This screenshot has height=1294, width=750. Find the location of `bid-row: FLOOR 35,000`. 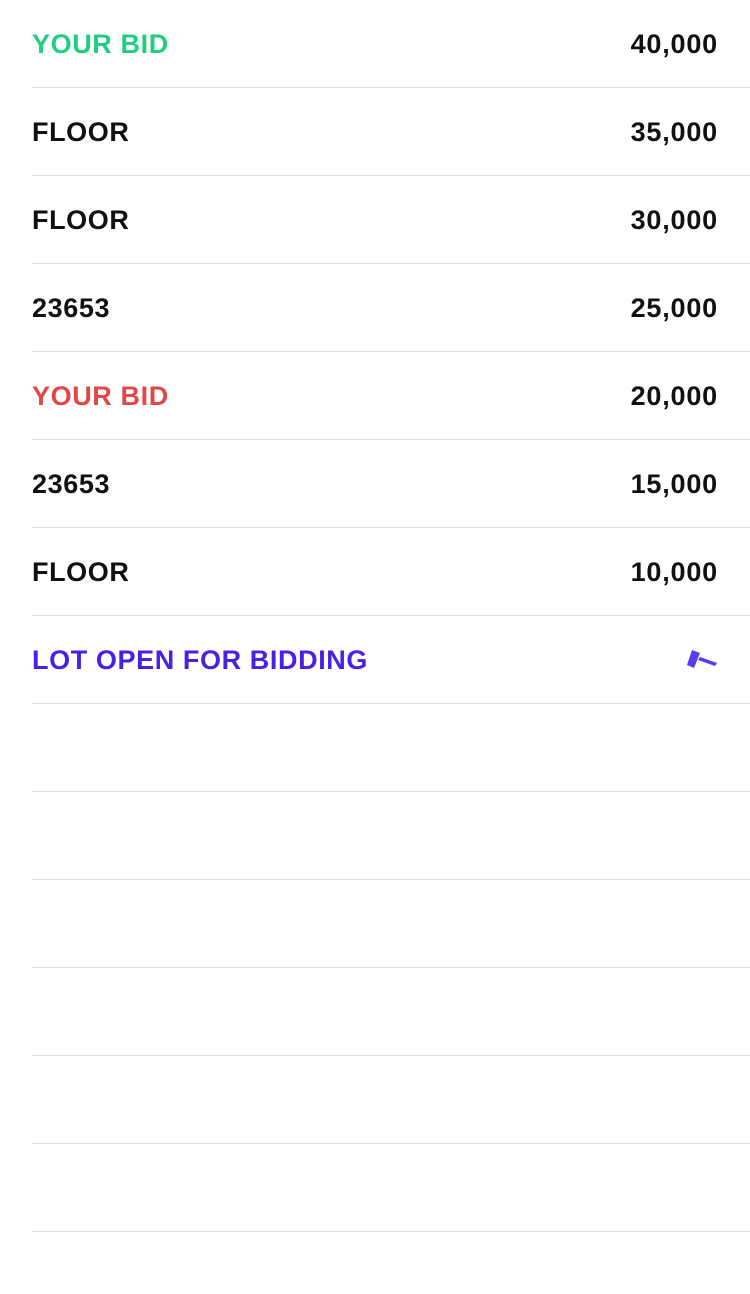

bid-row: FLOOR 35,000 is located at coordinates (391, 132).